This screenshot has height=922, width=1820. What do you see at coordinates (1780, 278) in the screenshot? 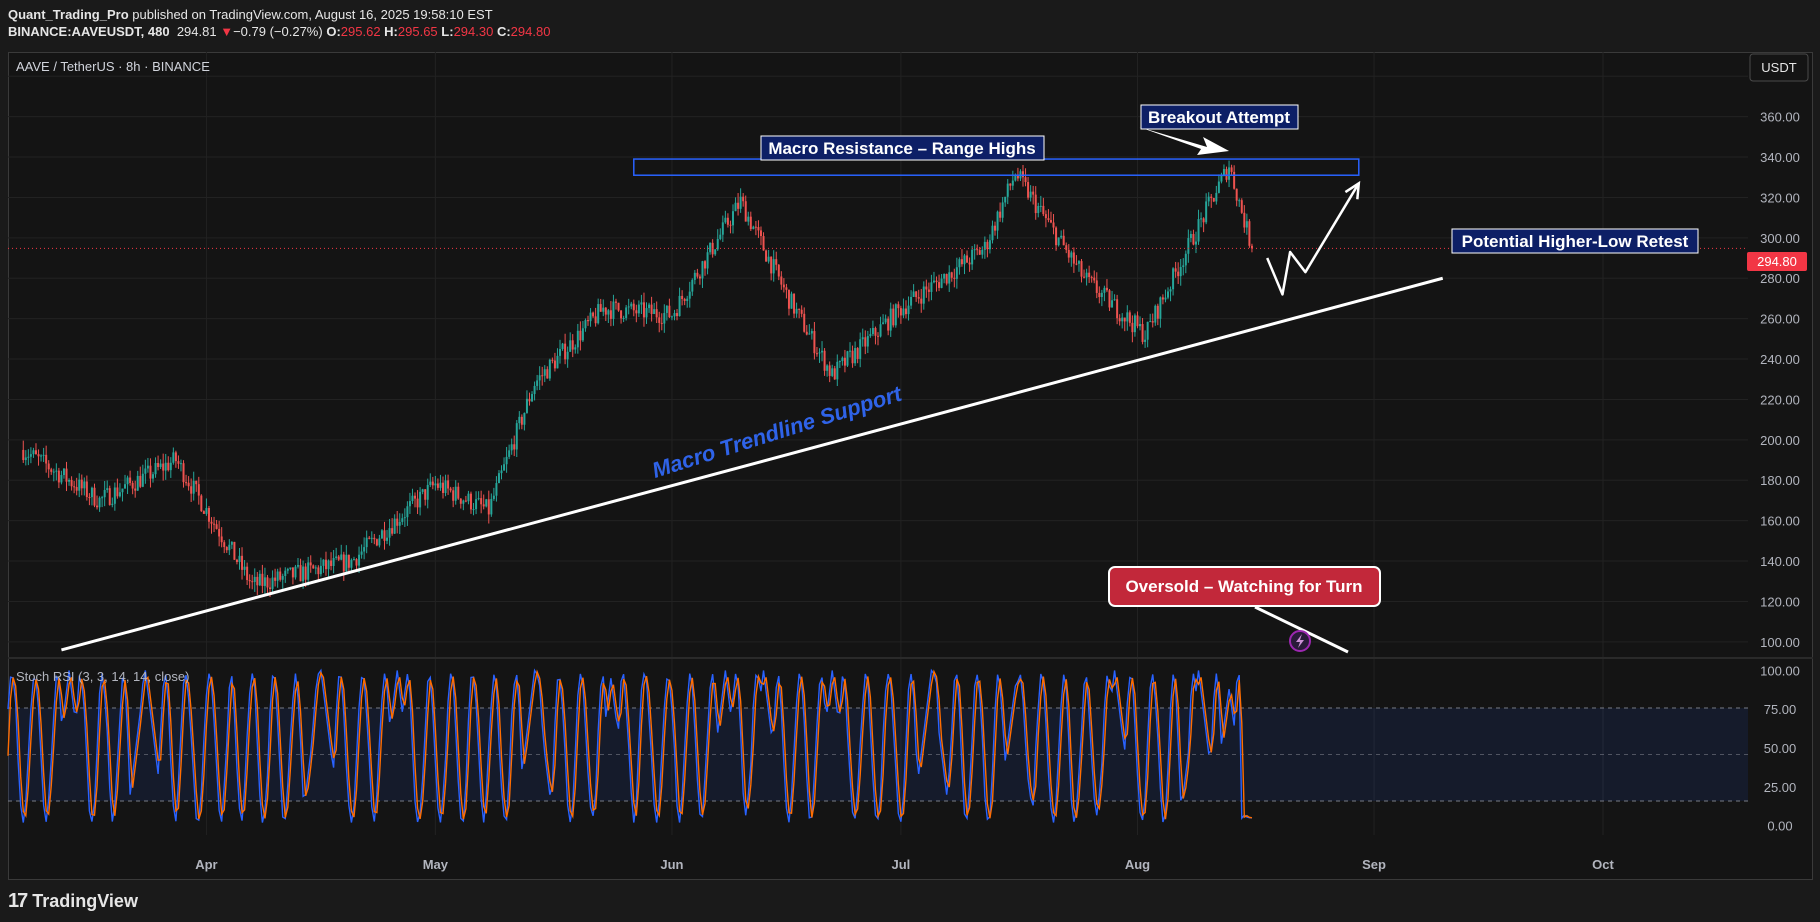
I see `price-tick-label: 280.00` at bounding box center [1780, 278].